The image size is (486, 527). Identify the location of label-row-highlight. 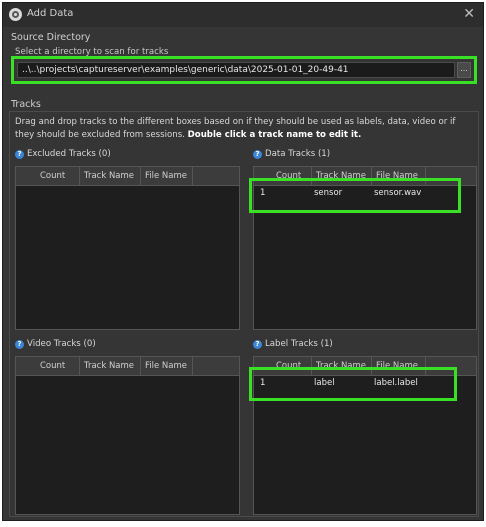
(353, 384).